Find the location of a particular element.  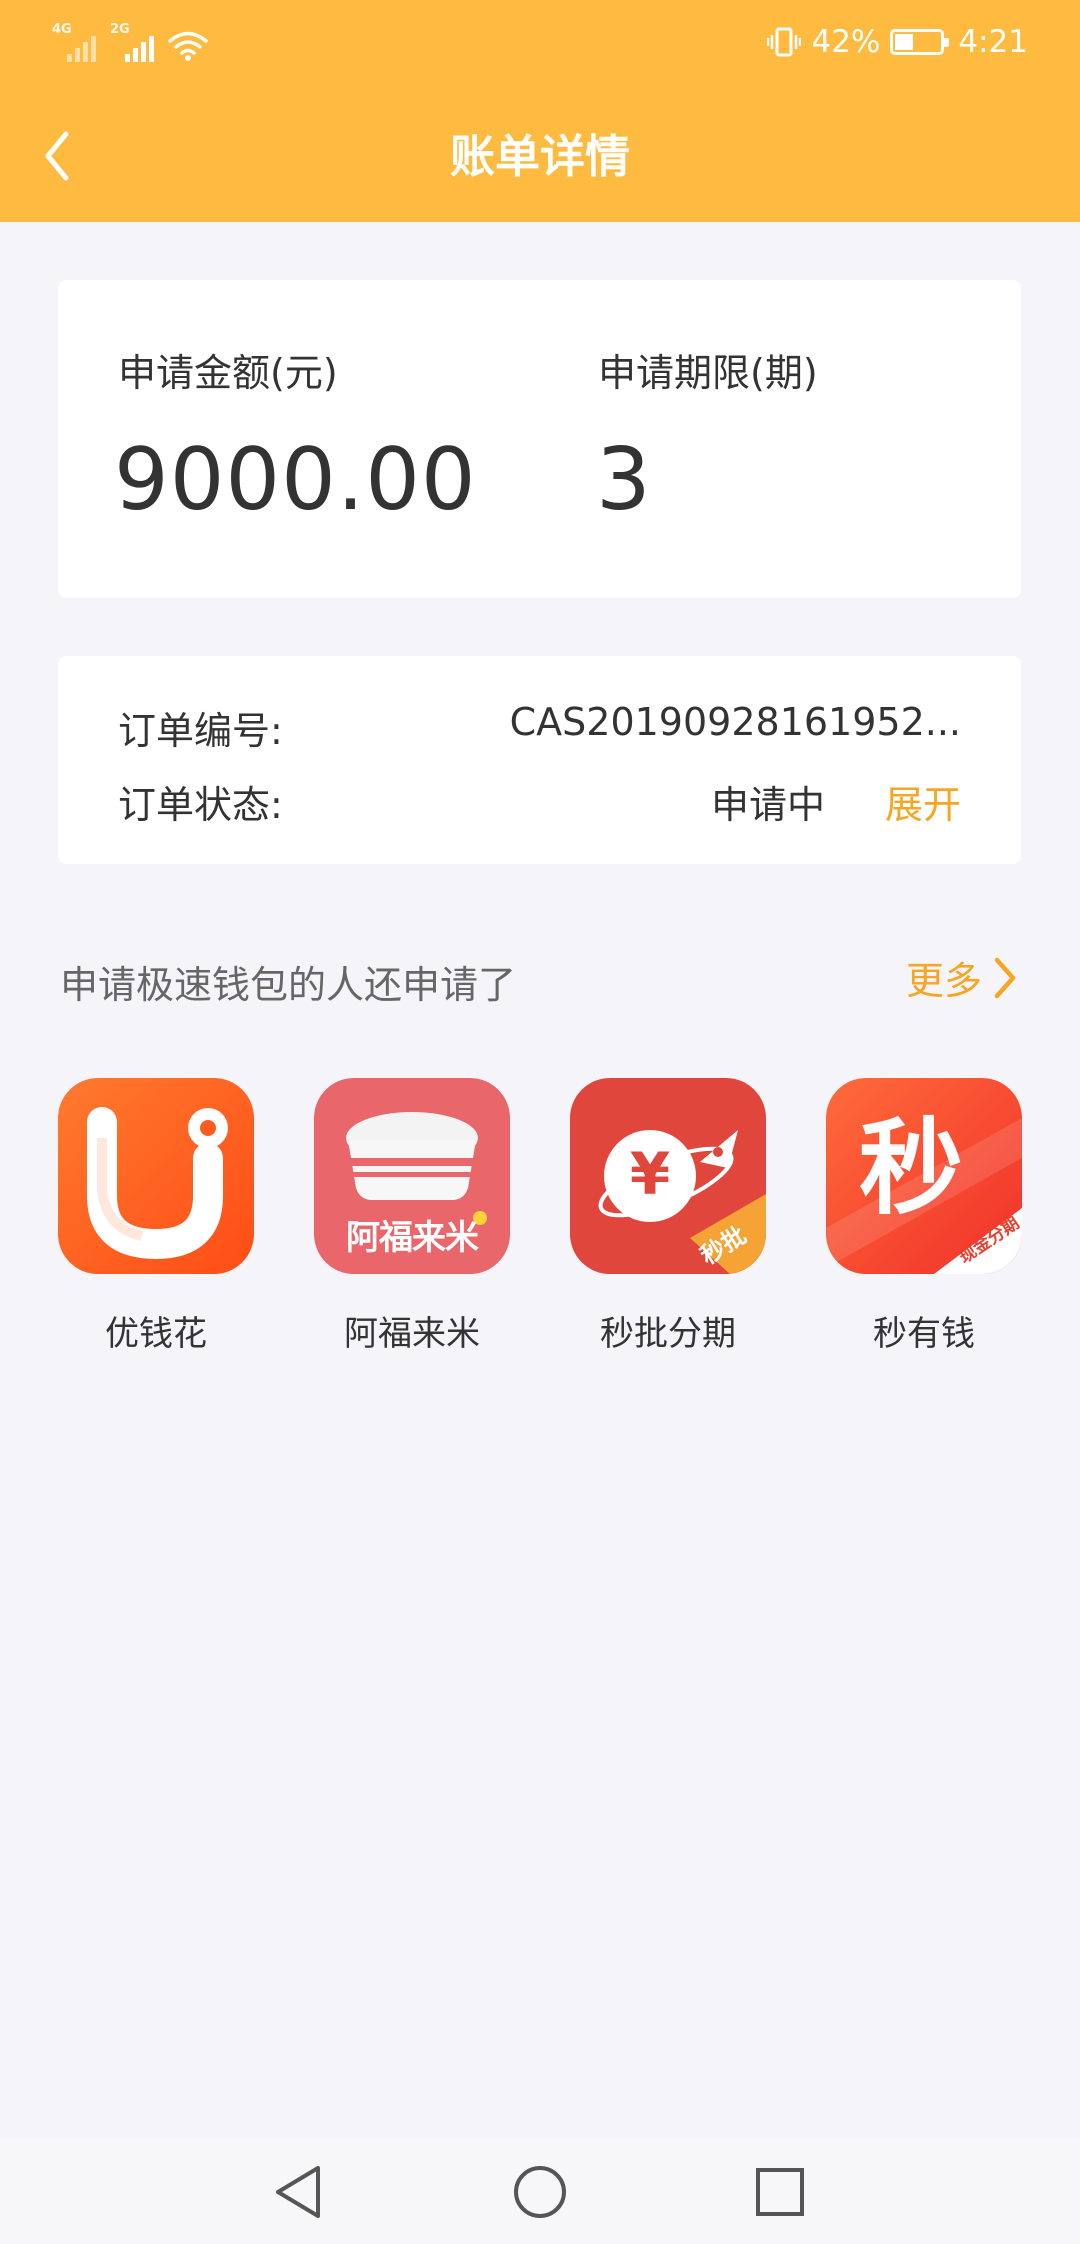

network-indicators: 4G 2G is located at coordinates (130, 42).